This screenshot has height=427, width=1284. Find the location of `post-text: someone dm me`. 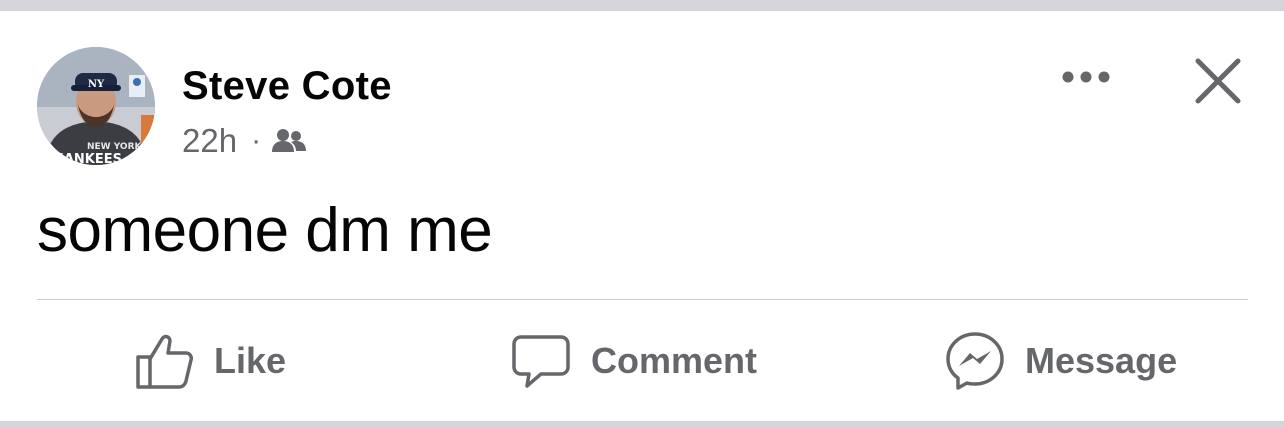

post-text: someone dm me is located at coordinates (265, 230).